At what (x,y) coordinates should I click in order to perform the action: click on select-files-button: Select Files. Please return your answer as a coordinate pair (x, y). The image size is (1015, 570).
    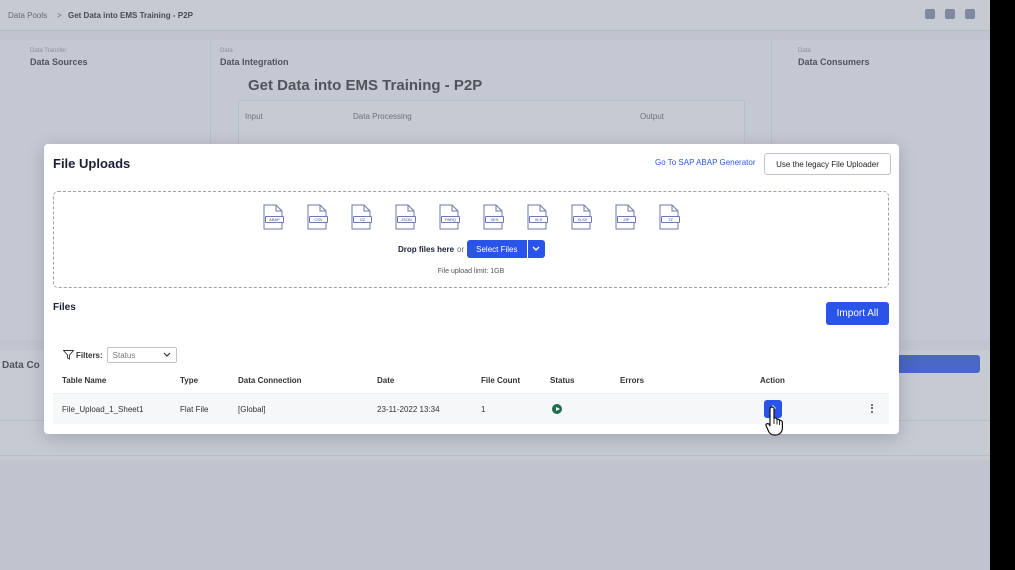
    Looking at the image, I should click on (497, 249).